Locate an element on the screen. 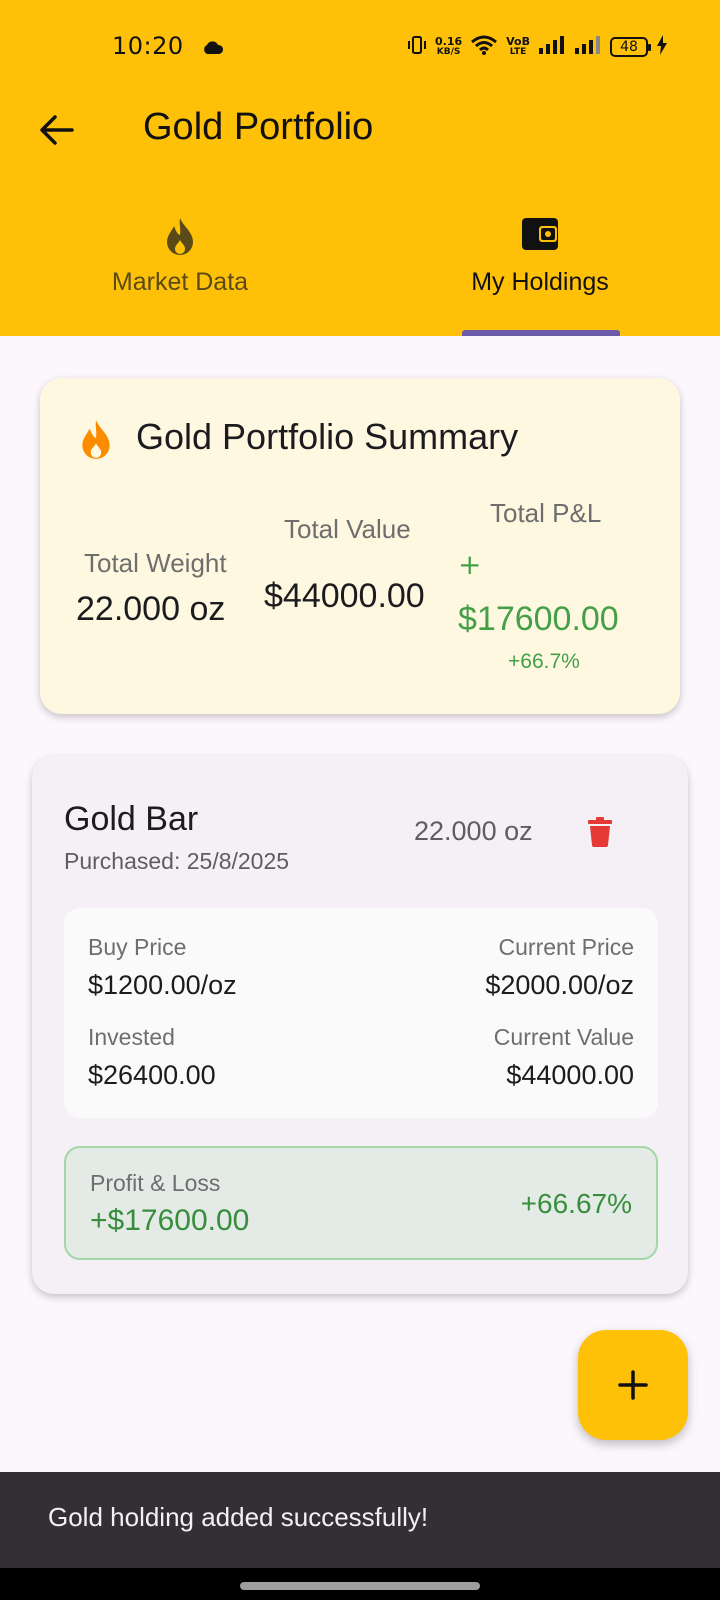 Image resolution: width=720 pixels, height=1600 pixels. buy-price-value: $1200.00/oz is located at coordinates (162, 985).